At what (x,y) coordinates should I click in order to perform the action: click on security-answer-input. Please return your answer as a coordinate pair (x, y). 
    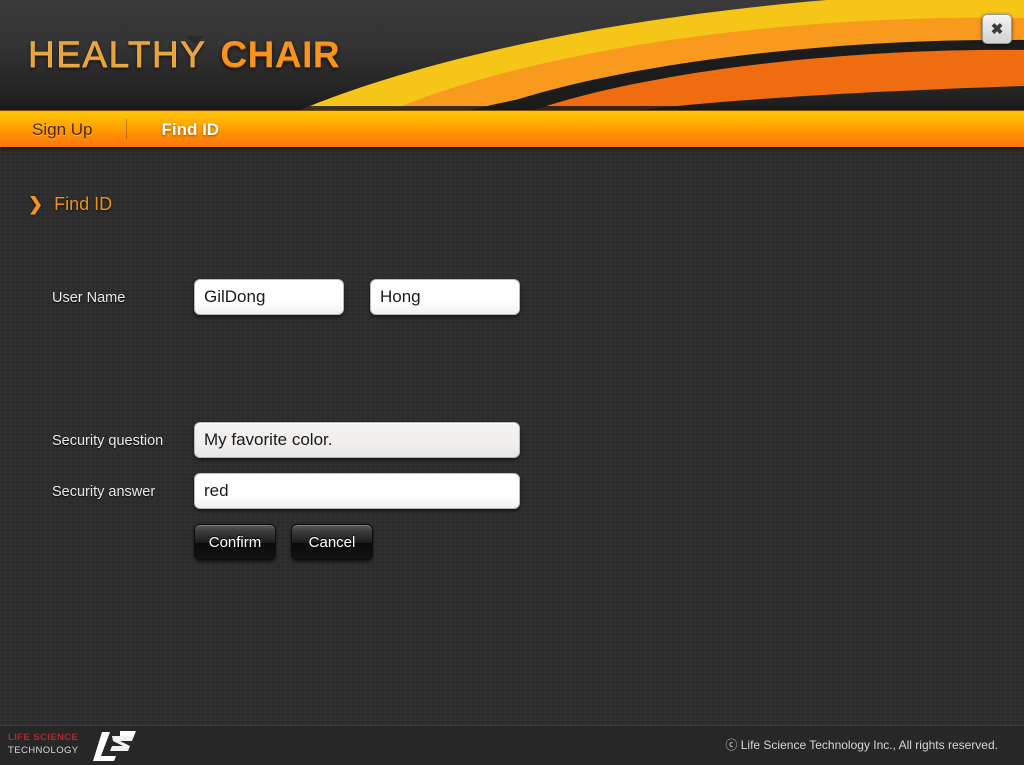
    Looking at the image, I should click on (357, 491).